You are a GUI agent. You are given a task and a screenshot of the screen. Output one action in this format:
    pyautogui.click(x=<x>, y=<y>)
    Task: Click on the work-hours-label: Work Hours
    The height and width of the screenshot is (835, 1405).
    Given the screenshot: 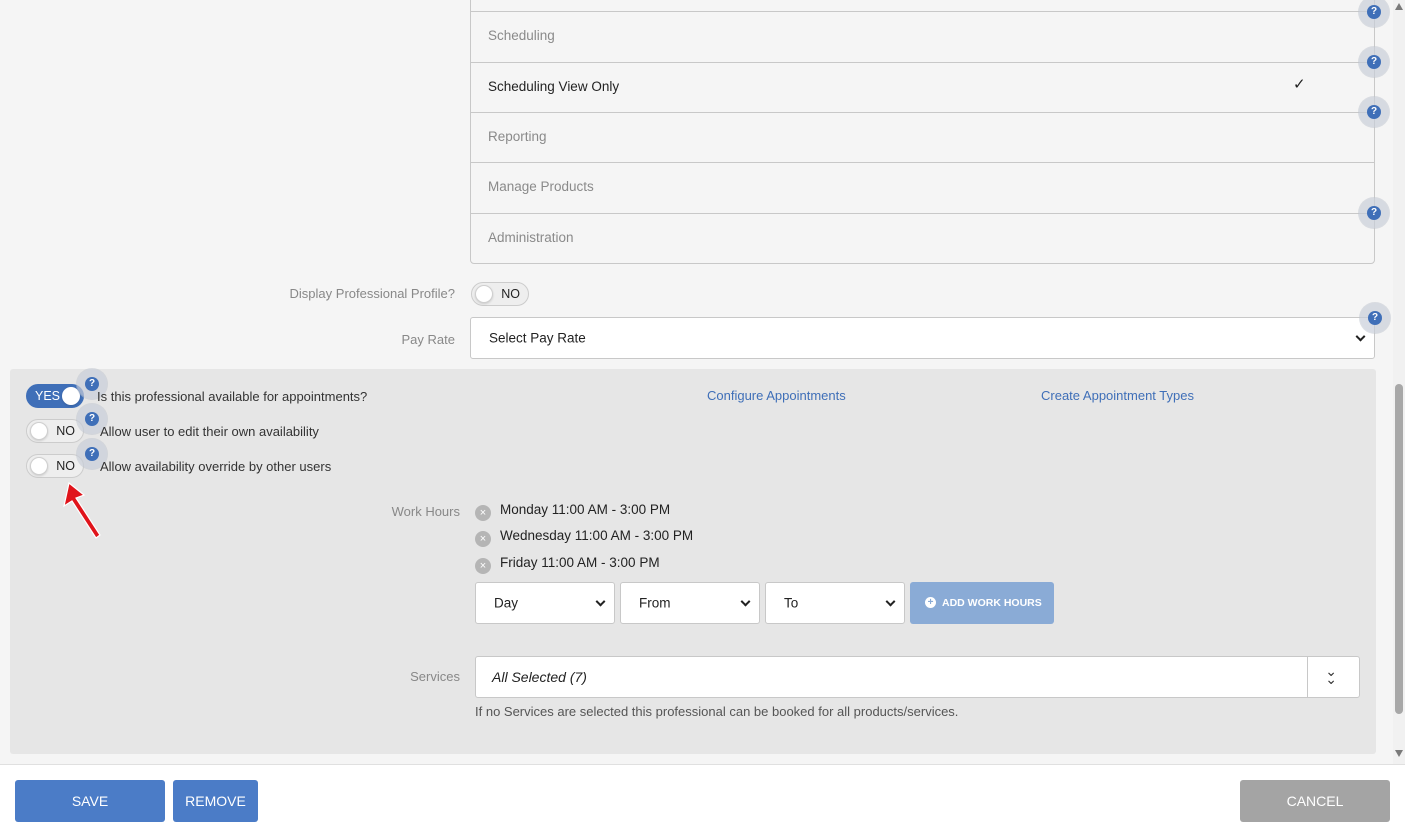 What is the action you would take?
    pyautogui.click(x=425, y=511)
    